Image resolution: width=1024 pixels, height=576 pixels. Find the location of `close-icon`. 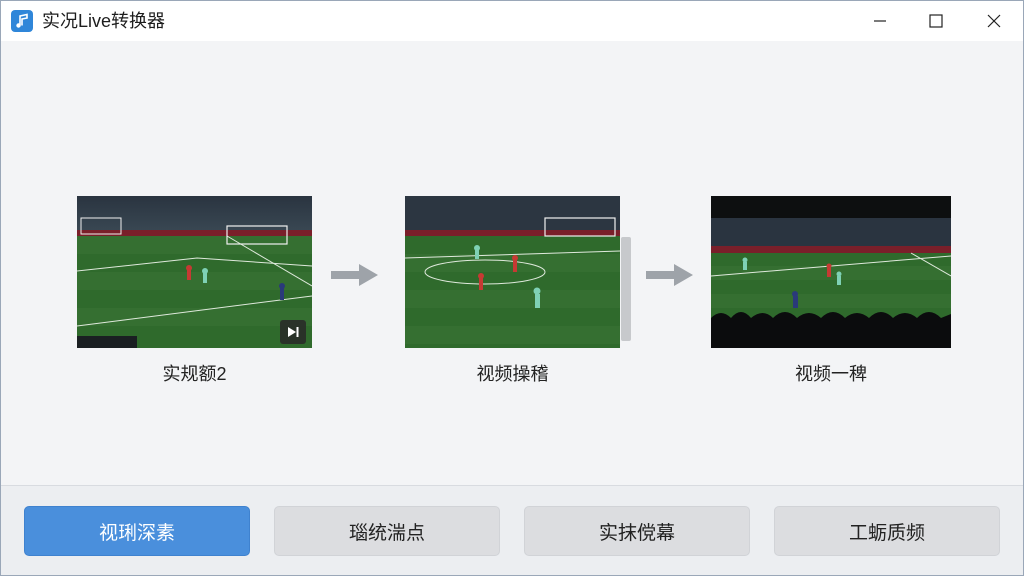

close-icon is located at coordinates (994, 21).